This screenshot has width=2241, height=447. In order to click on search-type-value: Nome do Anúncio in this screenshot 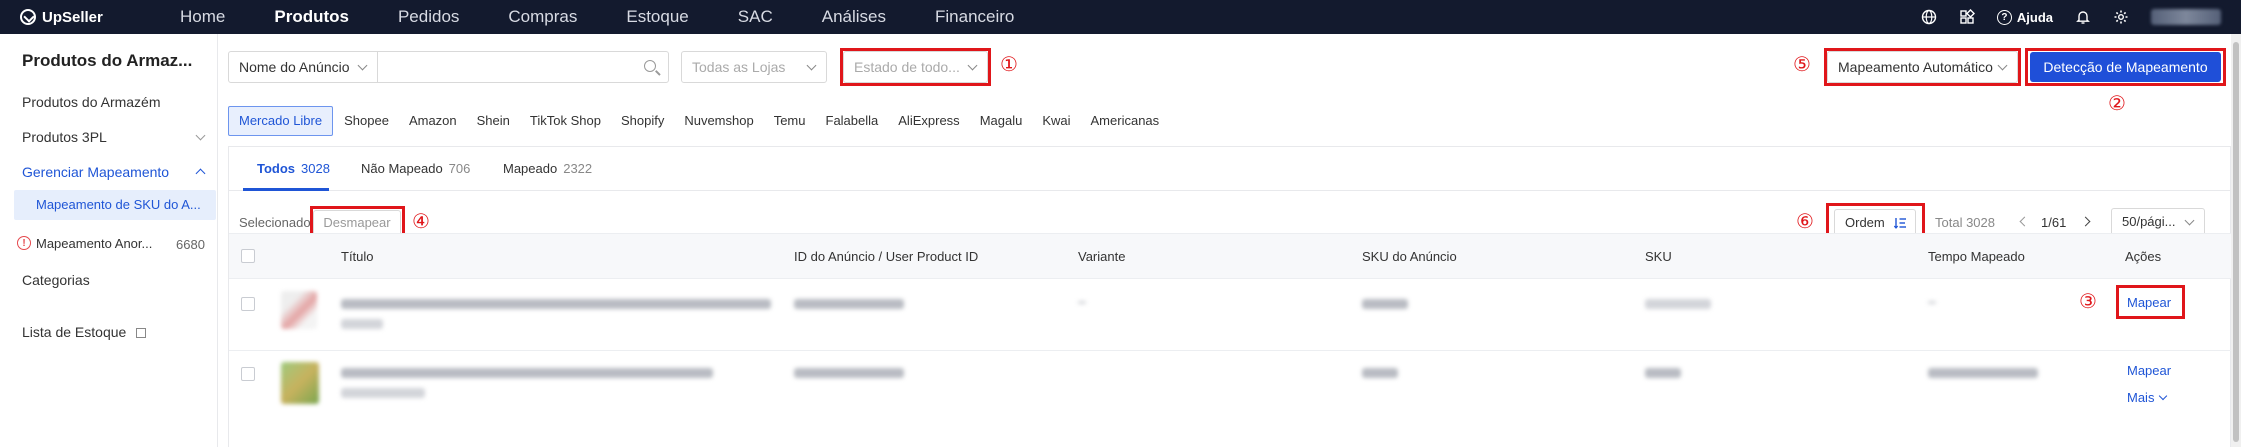, I will do `click(294, 67)`.